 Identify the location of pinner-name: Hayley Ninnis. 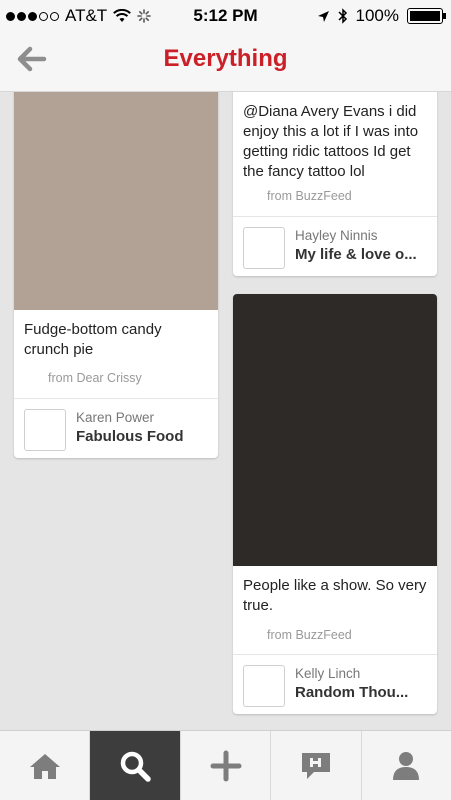
(336, 235).